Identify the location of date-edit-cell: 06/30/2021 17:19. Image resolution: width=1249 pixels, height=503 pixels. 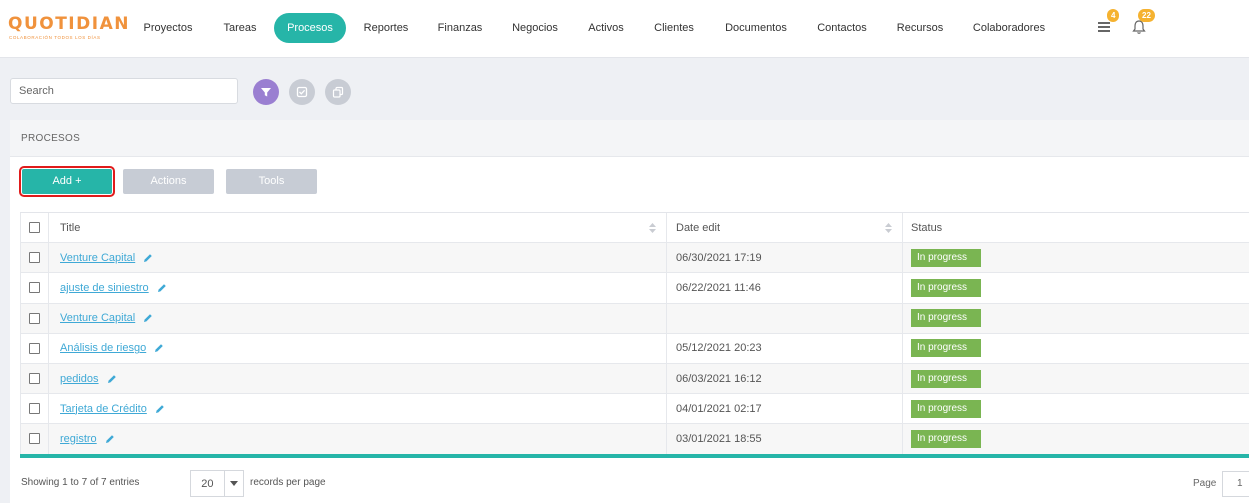
(784, 258).